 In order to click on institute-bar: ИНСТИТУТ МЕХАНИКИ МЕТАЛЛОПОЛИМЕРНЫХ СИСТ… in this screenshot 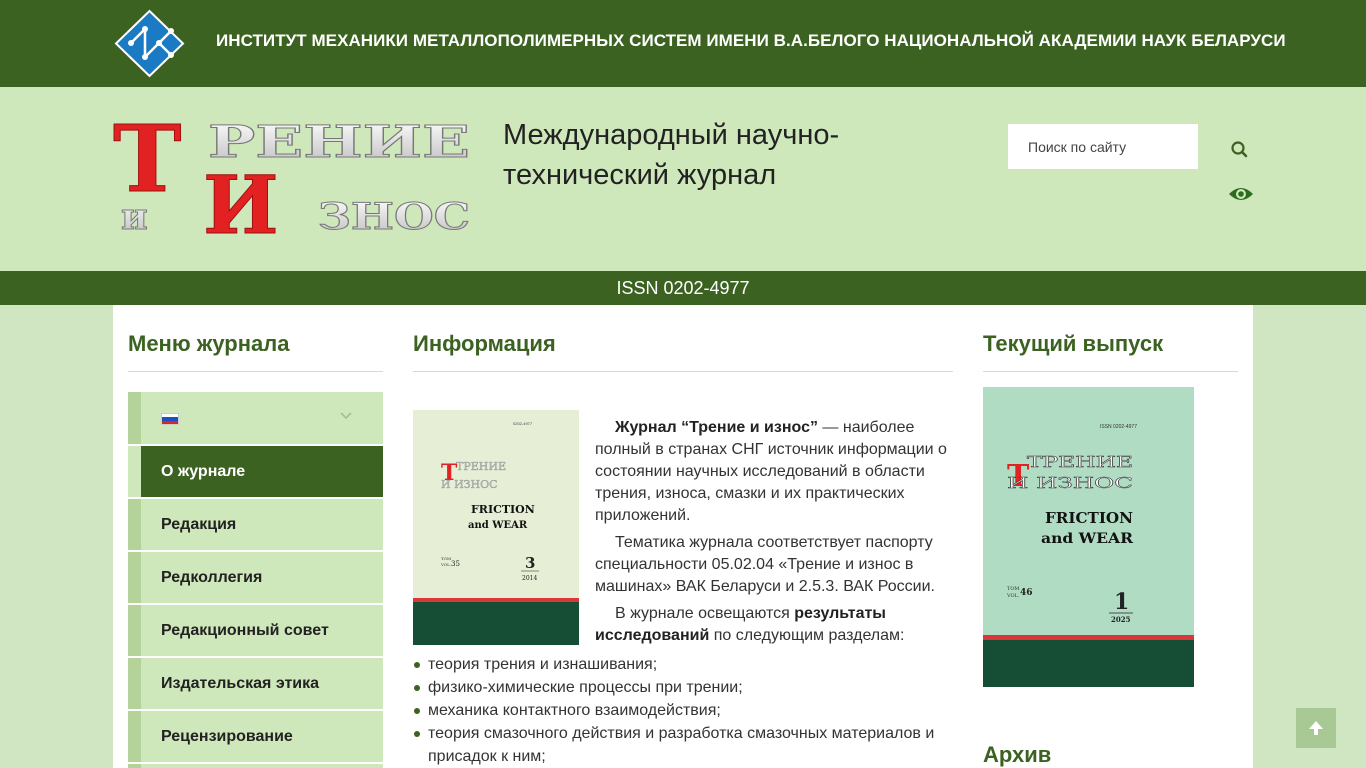, I will do `click(683, 43)`.